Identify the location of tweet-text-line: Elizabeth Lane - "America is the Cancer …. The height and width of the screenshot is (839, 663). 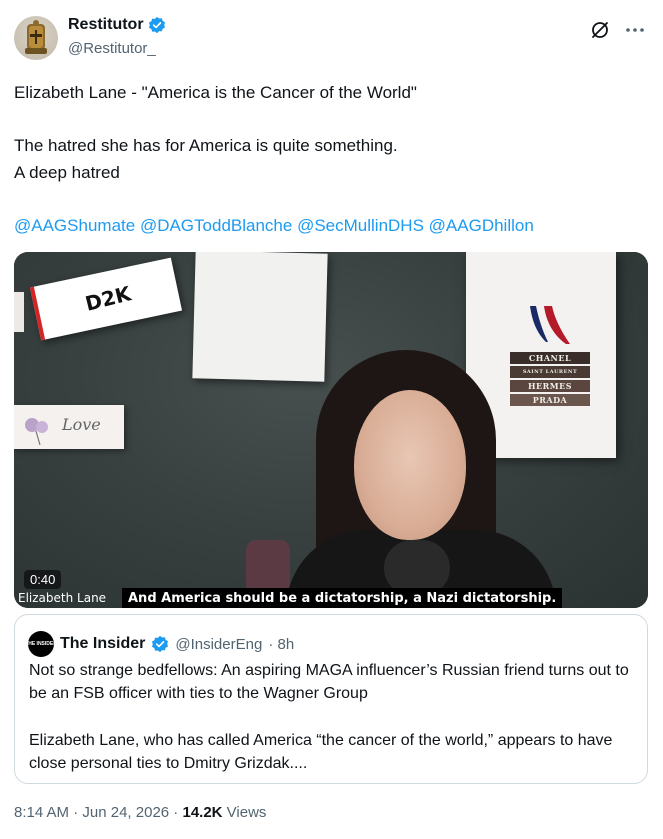
(215, 92).